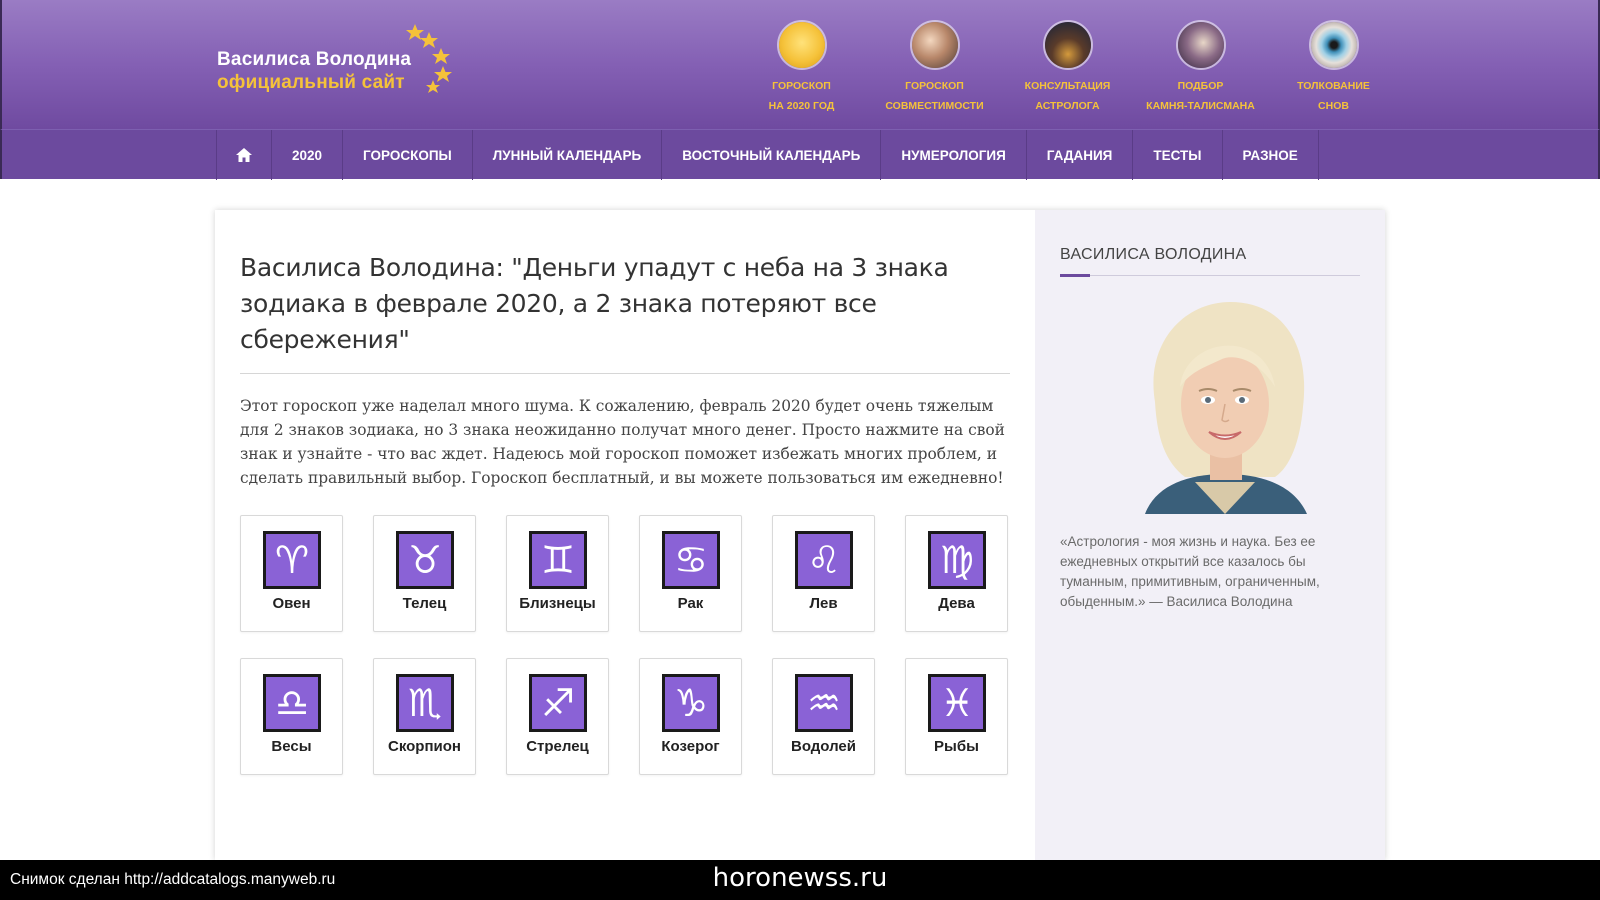  I want to click on service-label: Подбор камня-талисмана, so click(1200, 96).